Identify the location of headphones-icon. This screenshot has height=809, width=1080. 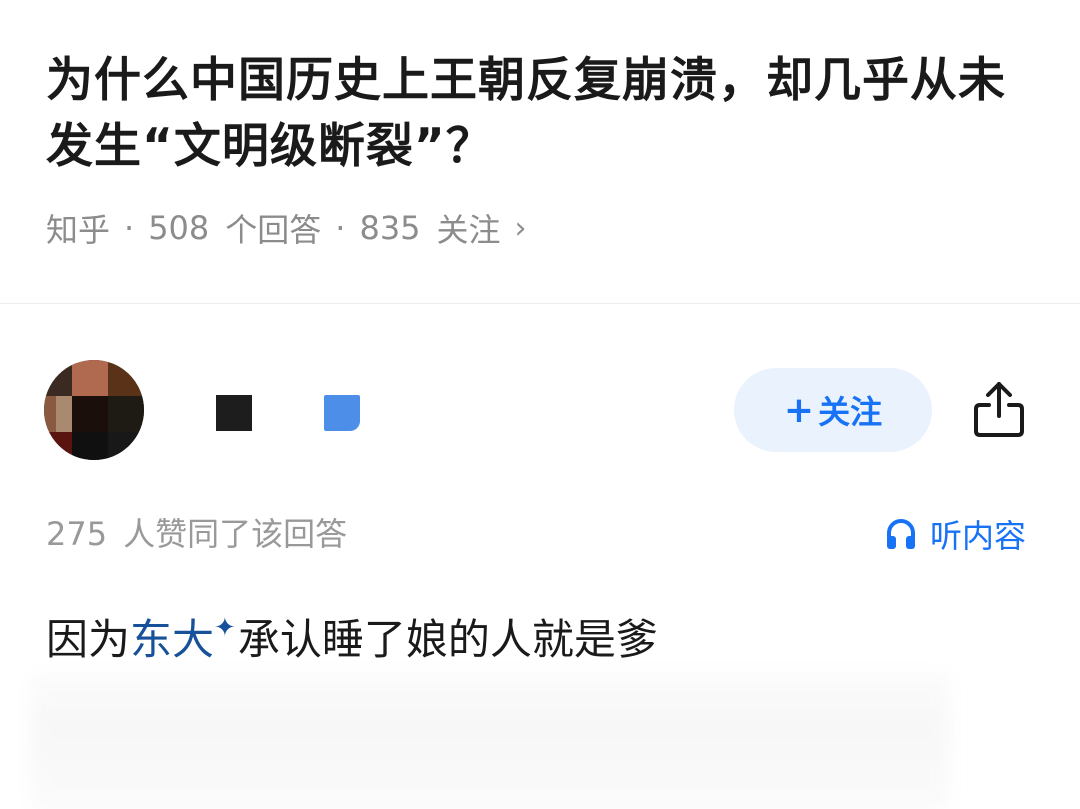
(901, 534).